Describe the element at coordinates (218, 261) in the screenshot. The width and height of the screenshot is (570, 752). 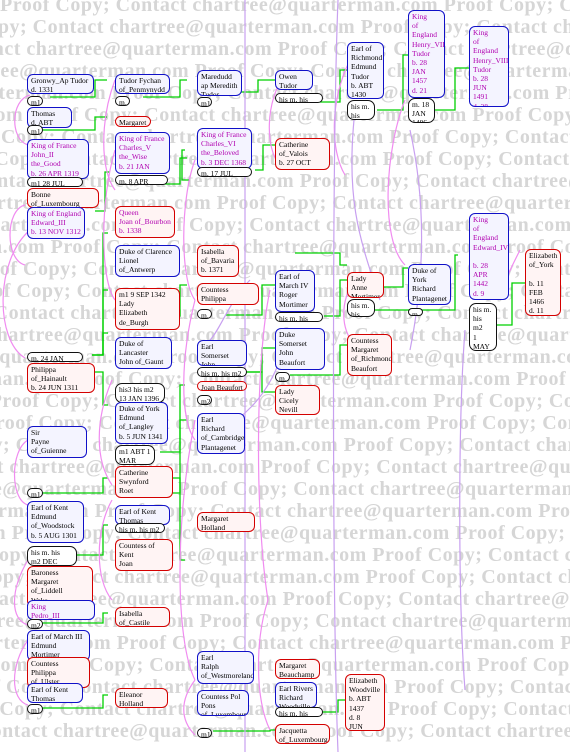
I see `person-box: Isabella of_Bavaria b. 1371 d. 1435` at that location.